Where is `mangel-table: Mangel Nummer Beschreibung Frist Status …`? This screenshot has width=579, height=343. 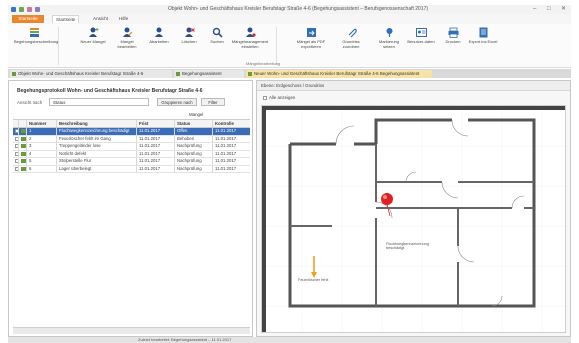 mangel-table: Mangel Nummer Beschreibung Frist Status … is located at coordinates (131, 142).